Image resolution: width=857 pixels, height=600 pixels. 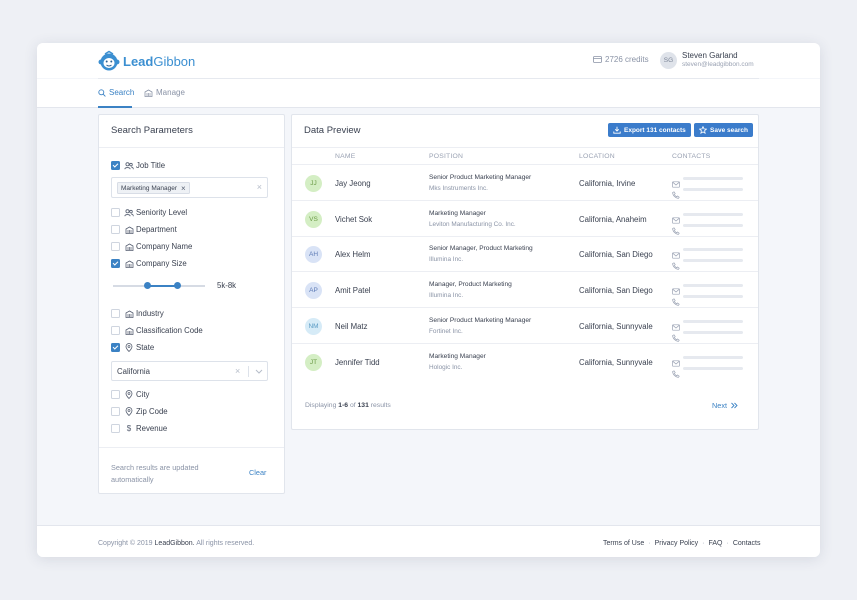 What do you see at coordinates (259, 187) in the screenshot?
I see `clear-input-icon: ×` at bounding box center [259, 187].